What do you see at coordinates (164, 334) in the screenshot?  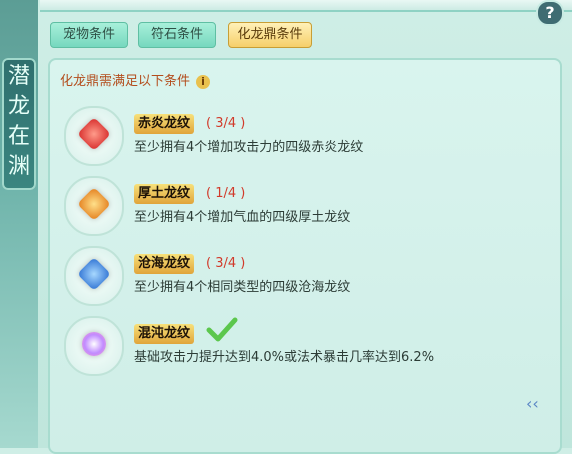 I see `condition-name: 混沌龙纹` at bounding box center [164, 334].